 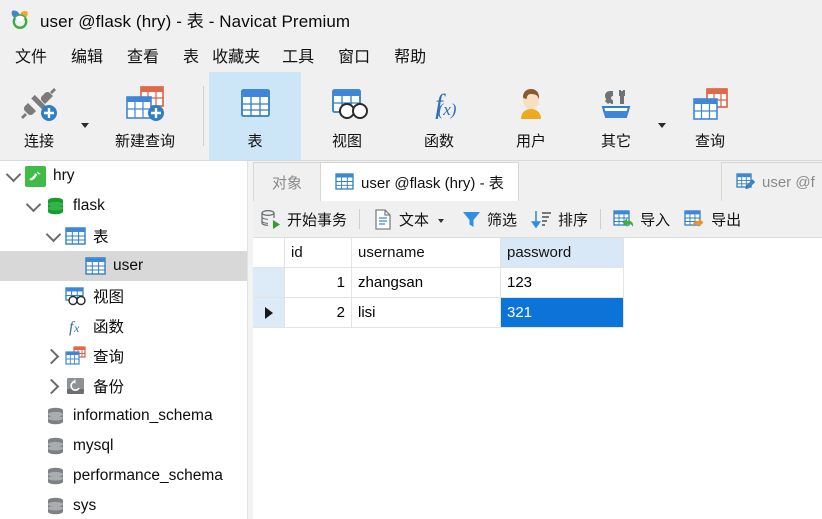 I want to click on database-green-icon, so click(x=55, y=206).